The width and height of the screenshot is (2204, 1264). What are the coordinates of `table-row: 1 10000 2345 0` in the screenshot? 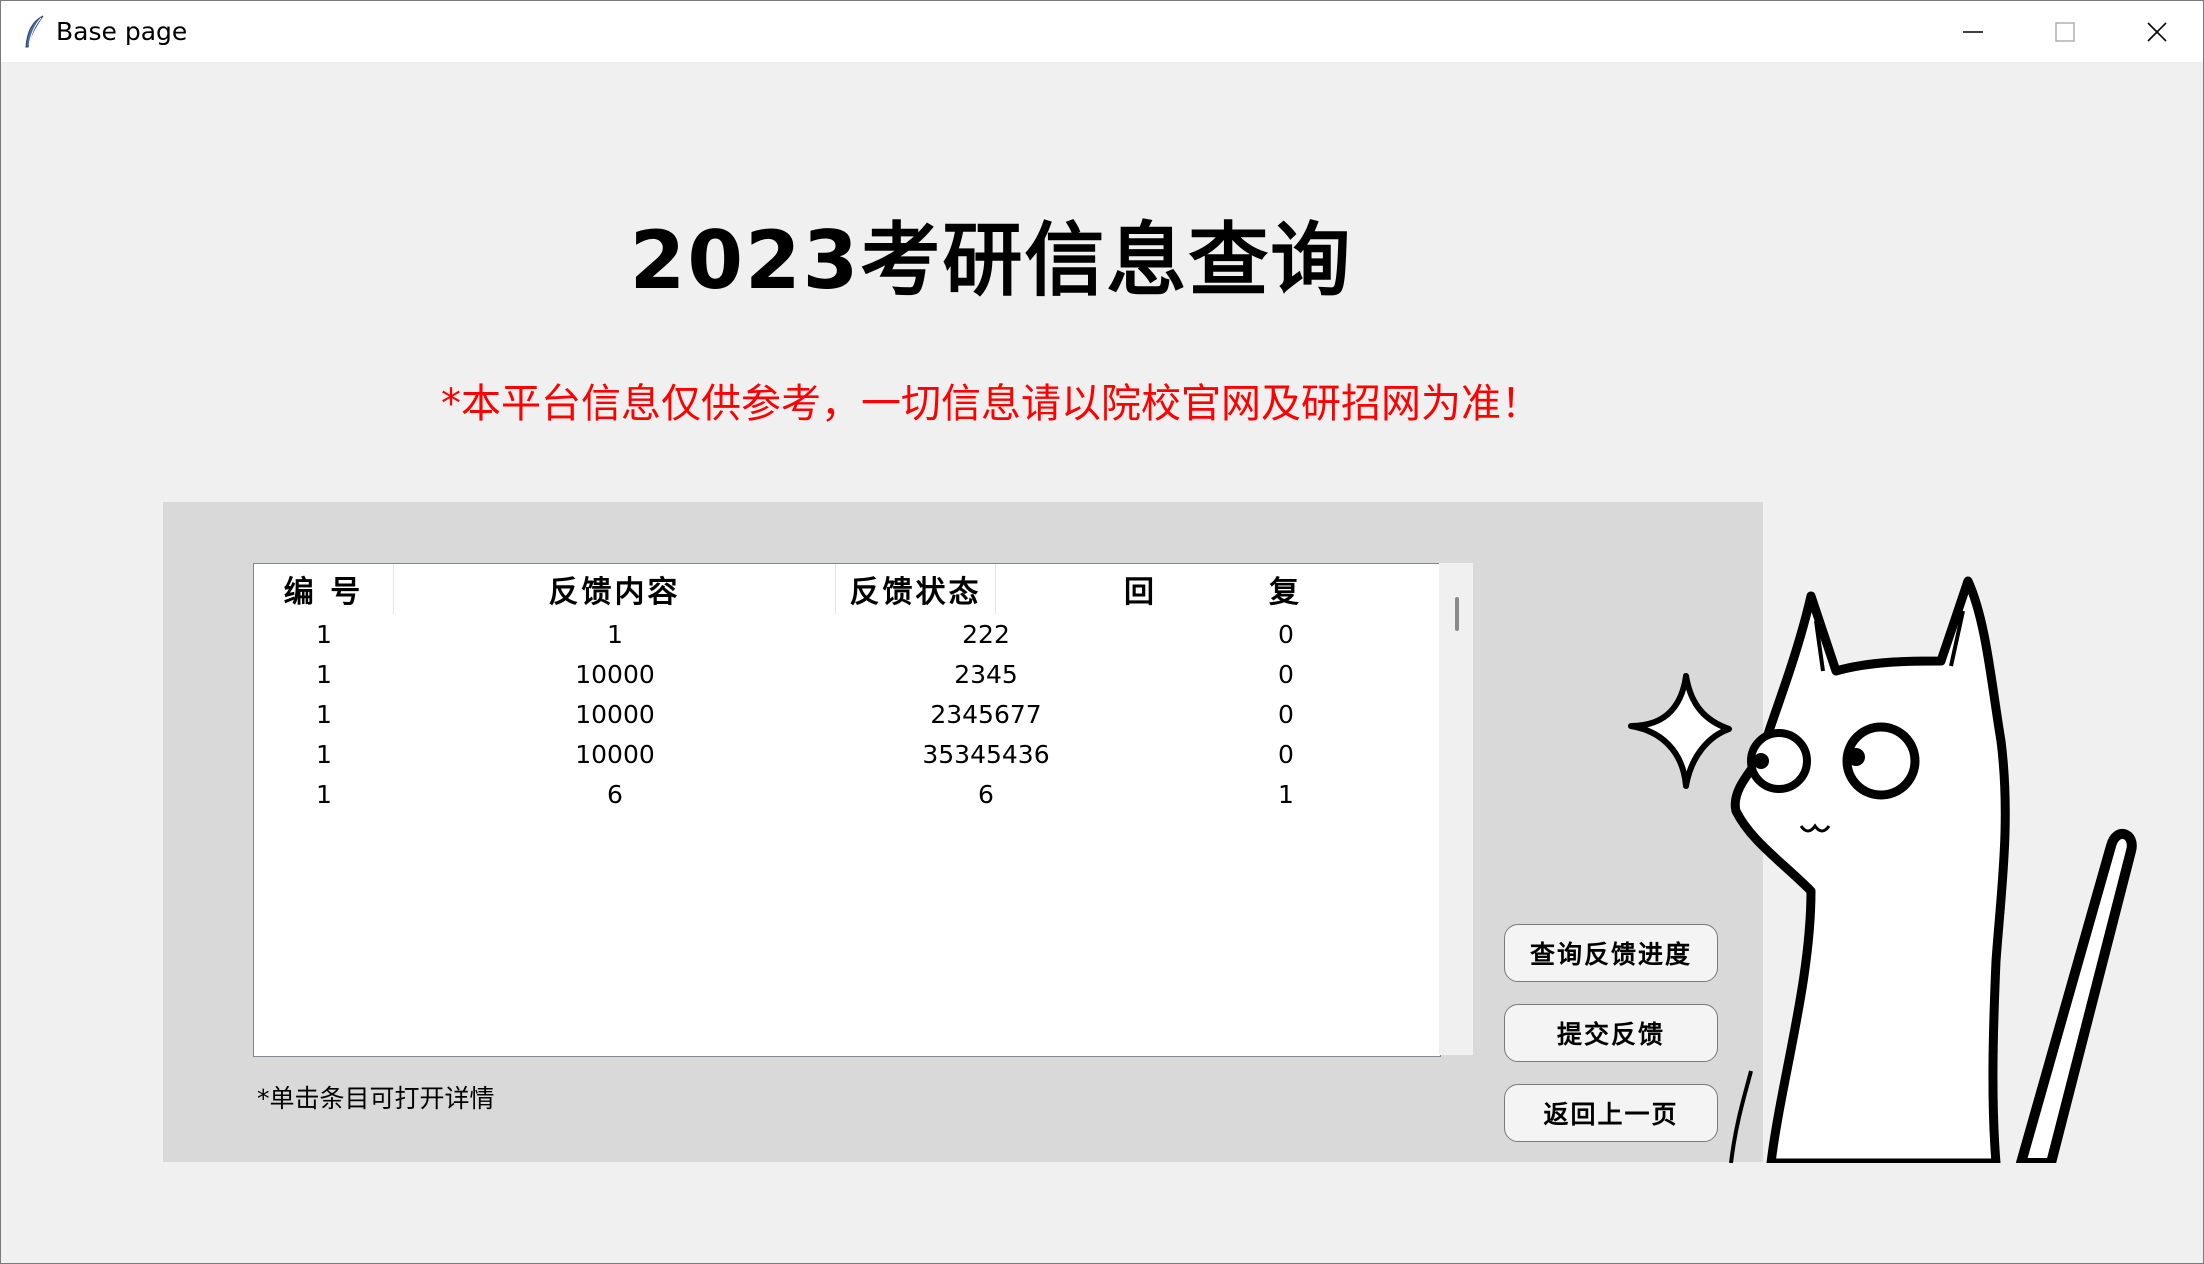 It's located at (847, 674).